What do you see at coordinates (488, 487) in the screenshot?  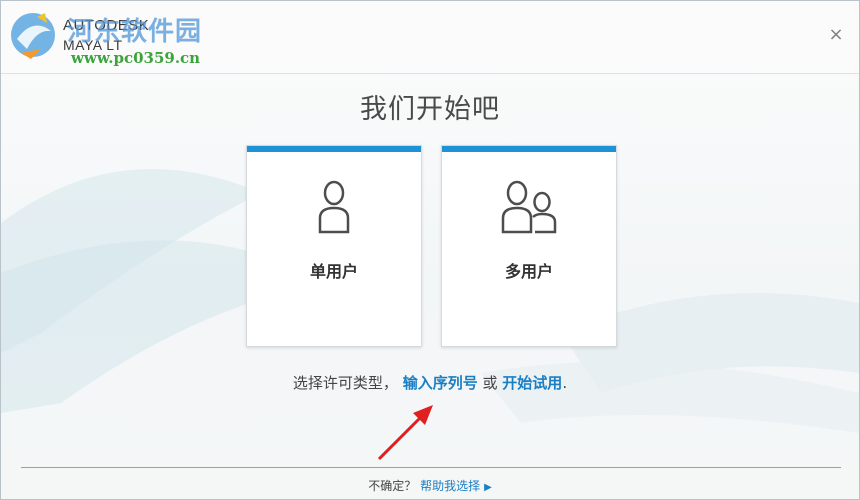 I see `play-arrow-icon: ▶` at bounding box center [488, 487].